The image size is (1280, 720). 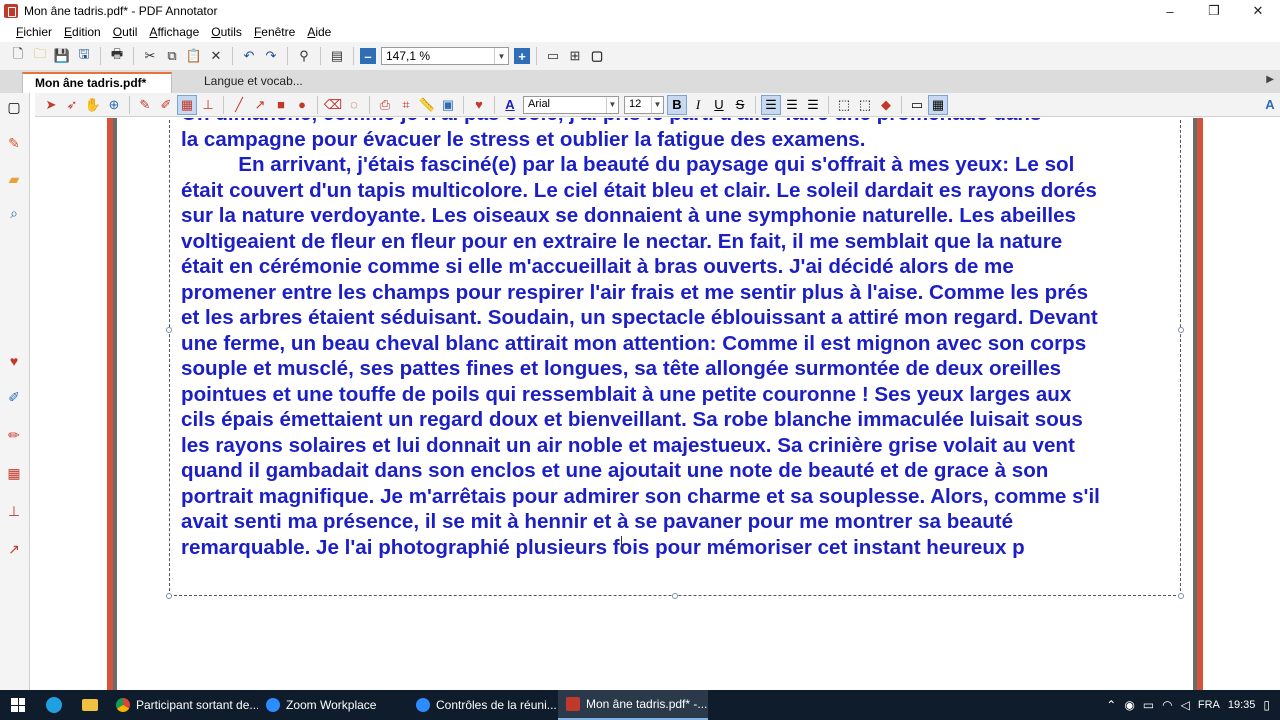 I want to click on italic-button: I, so click(x=698, y=105).